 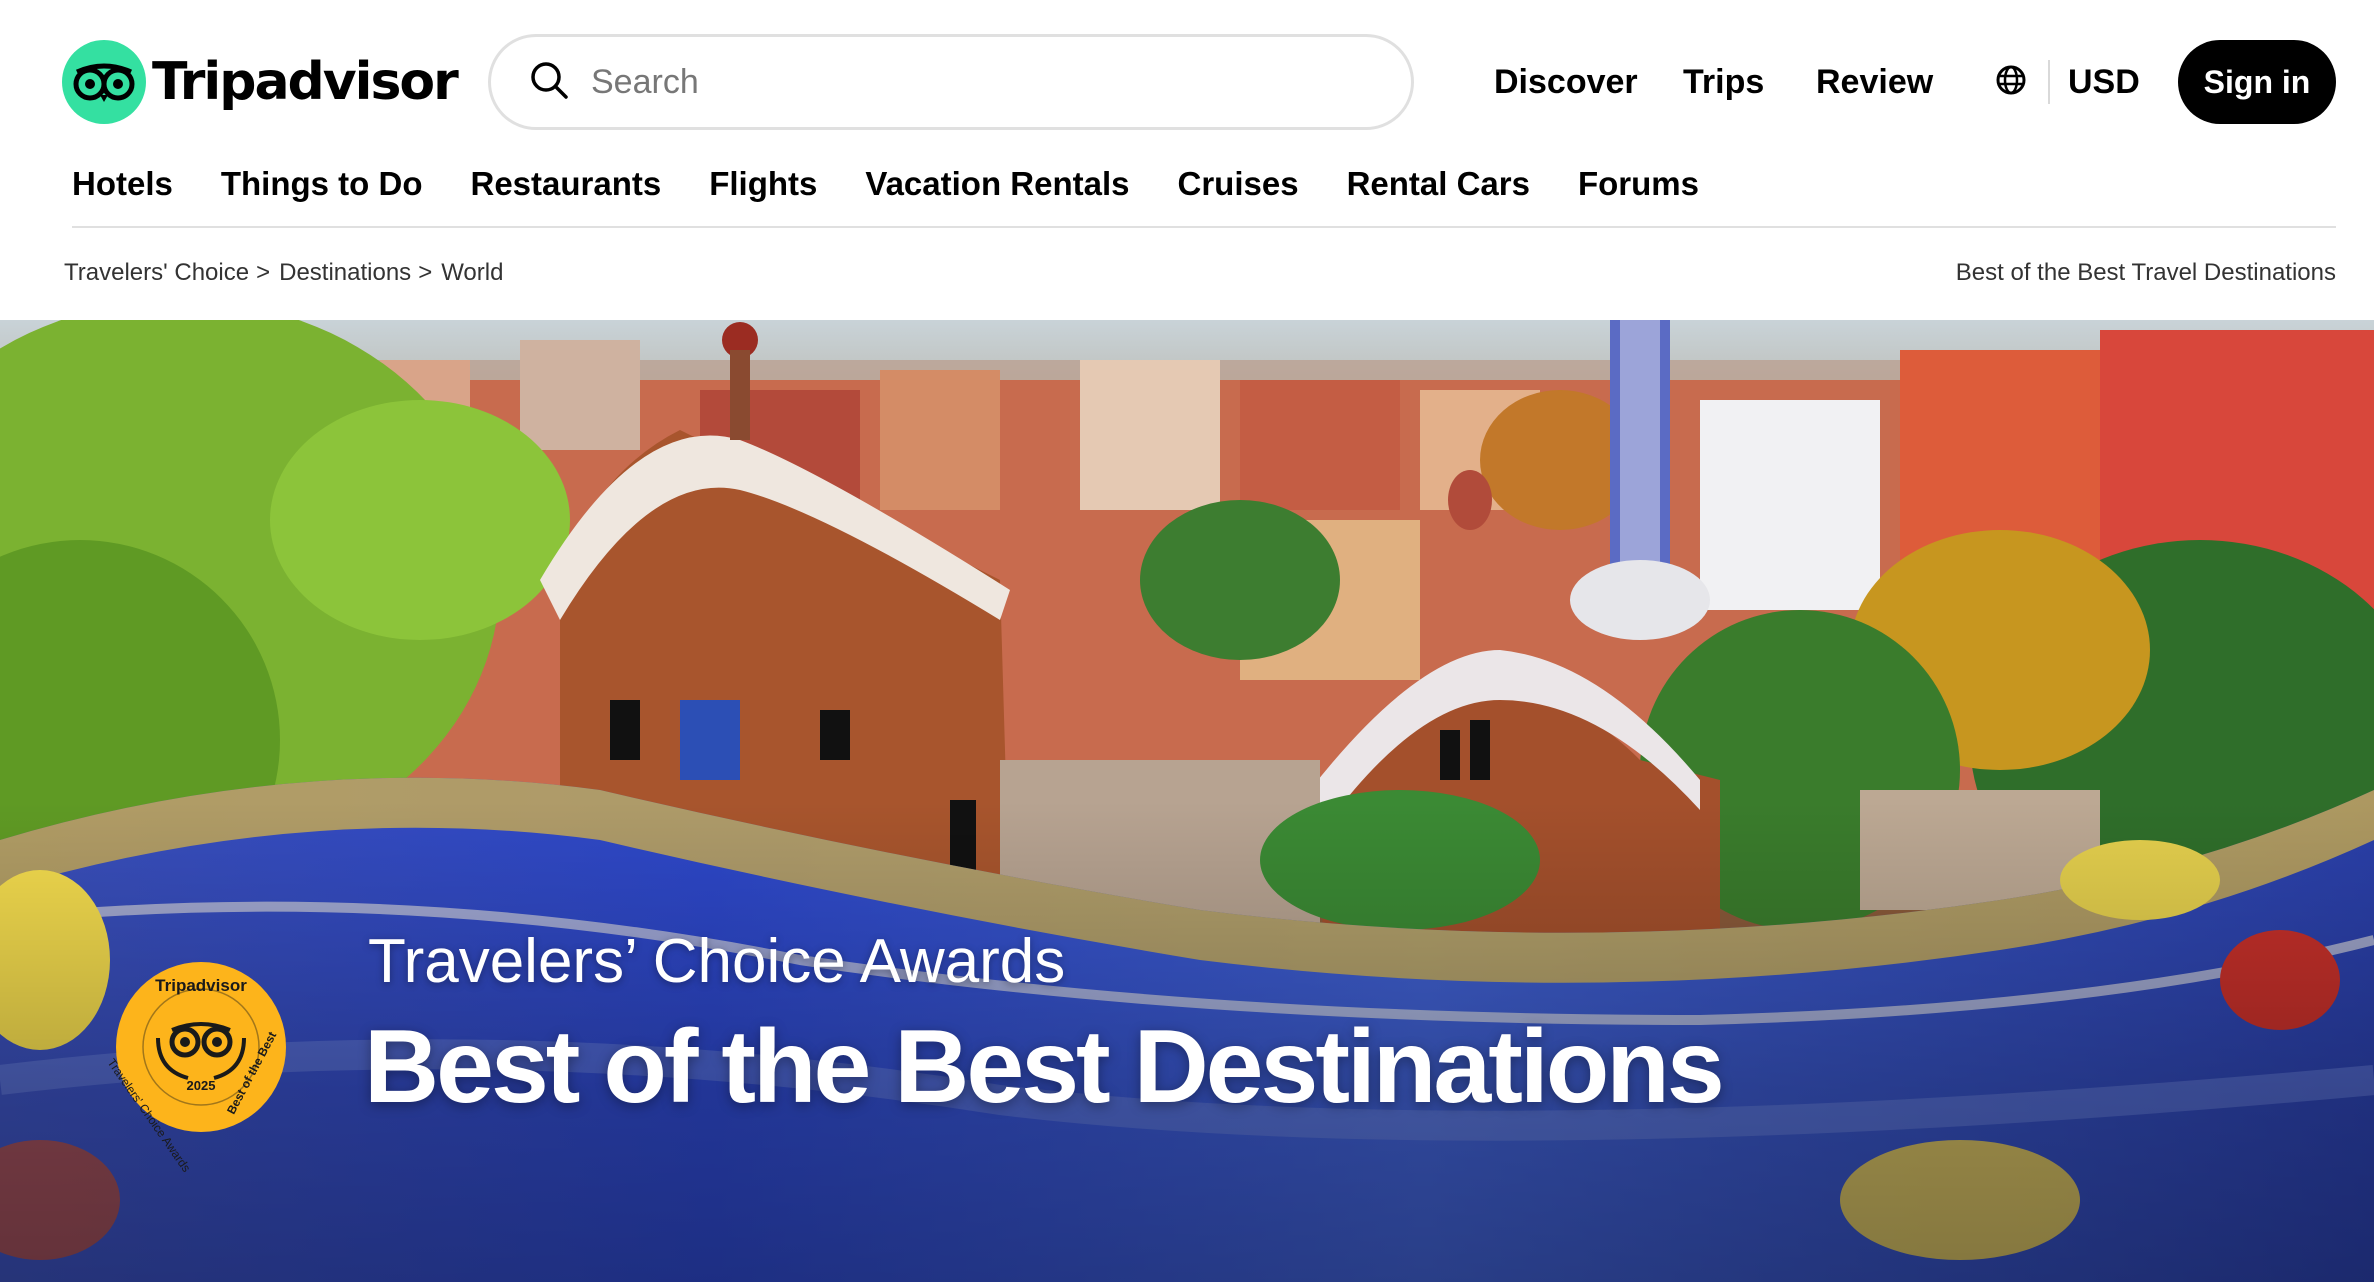 What do you see at coordinates (1438, 184) in the screenshot?
I see `category-rental-cars: Rental Cars` at bounding box center [1438, 184].